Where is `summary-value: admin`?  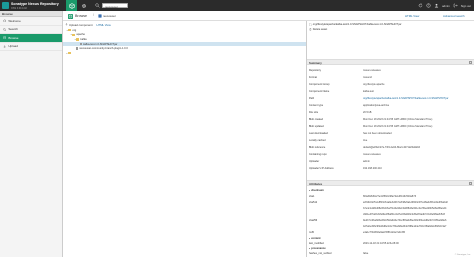 summary-value: admin is located at coordinates (366, 161).